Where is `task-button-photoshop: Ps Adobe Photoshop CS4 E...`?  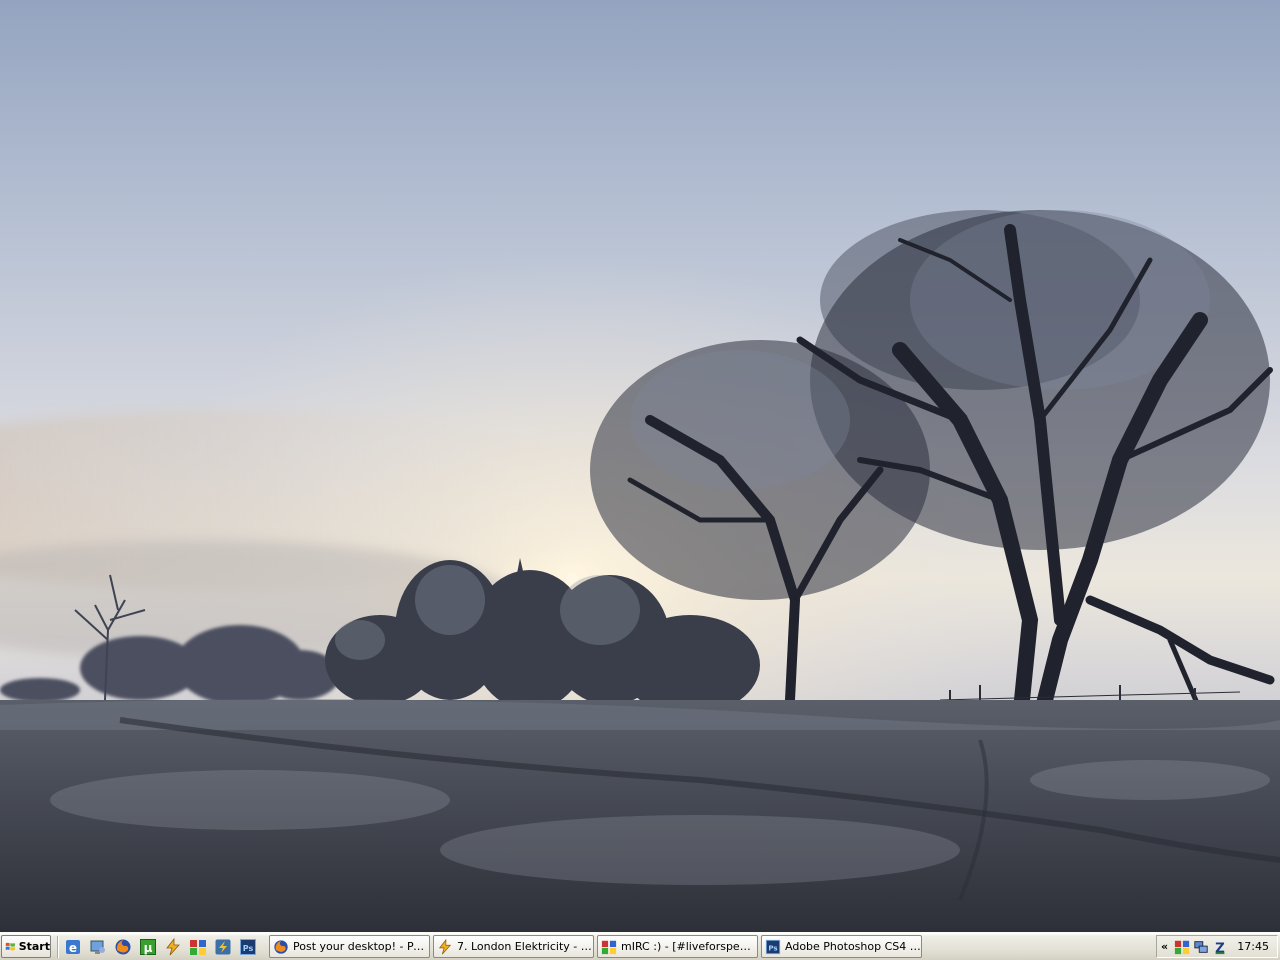 task-button-photoshop: Ps Adobe Photoshop CS4 E... is located at coordinates (841, 946).